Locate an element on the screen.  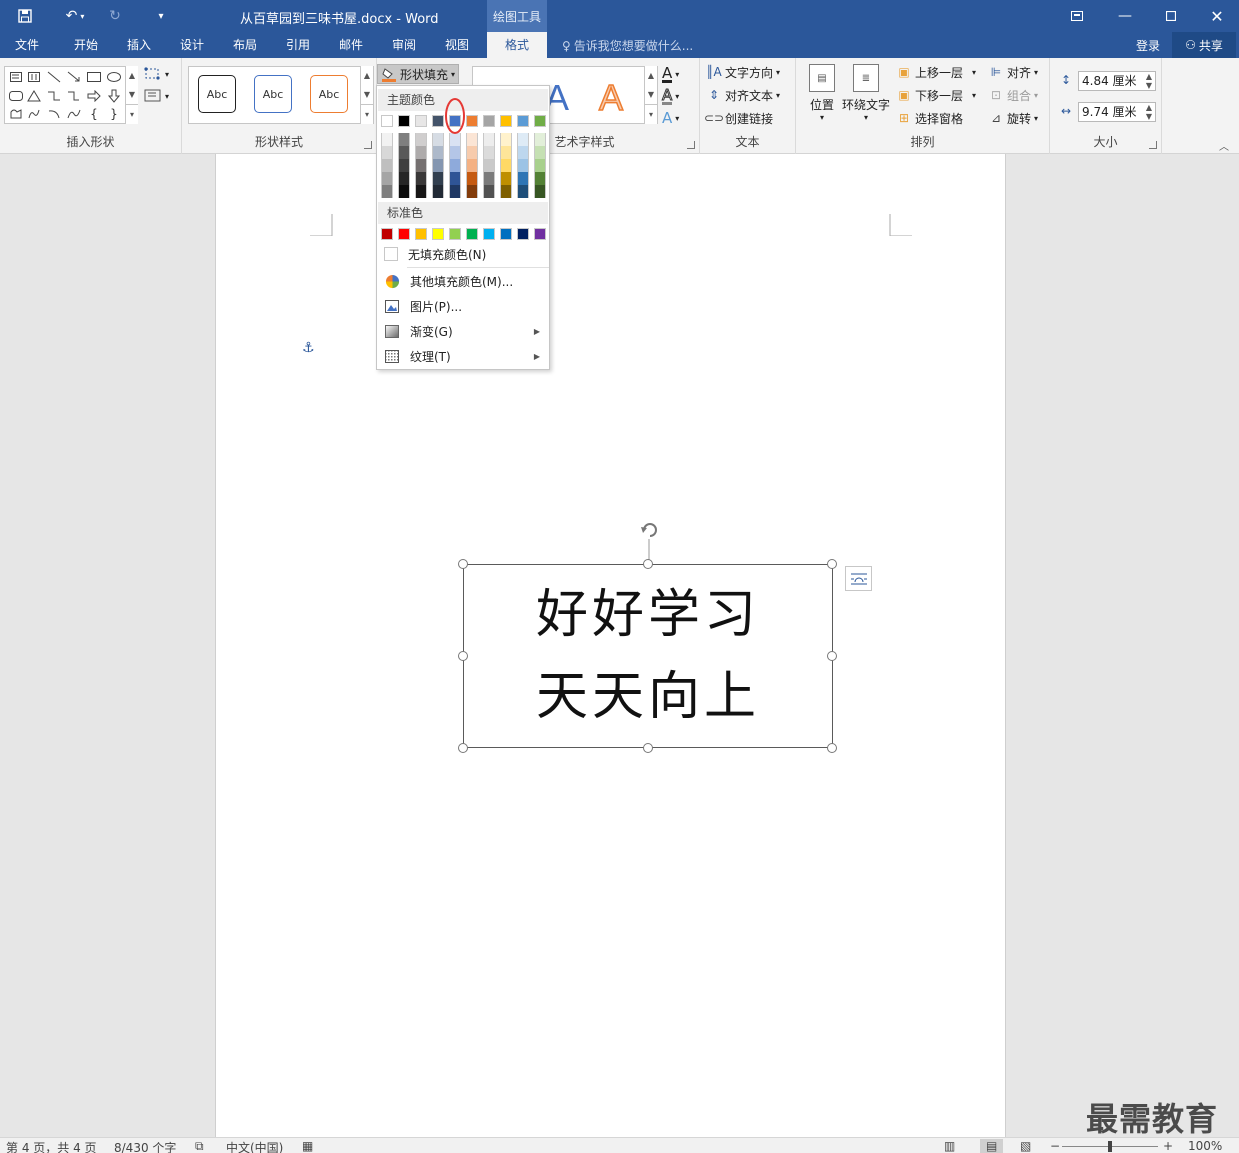
align-text-button: ⇕ 对齐文本 ▾ is located at coordinates (743, 95).